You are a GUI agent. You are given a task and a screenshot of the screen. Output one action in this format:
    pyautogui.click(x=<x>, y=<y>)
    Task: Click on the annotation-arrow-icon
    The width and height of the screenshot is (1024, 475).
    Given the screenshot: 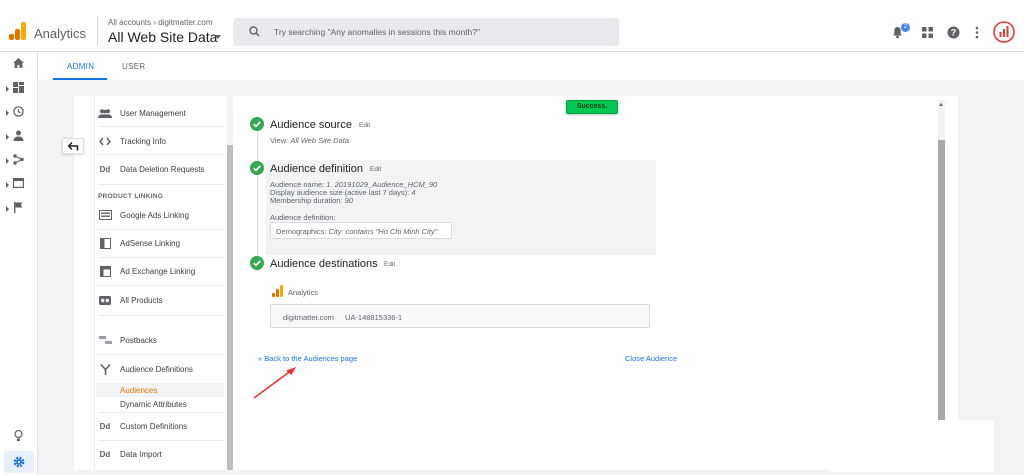 What is the action you would take?
    pyautogui.click(x=274, y=383)
    